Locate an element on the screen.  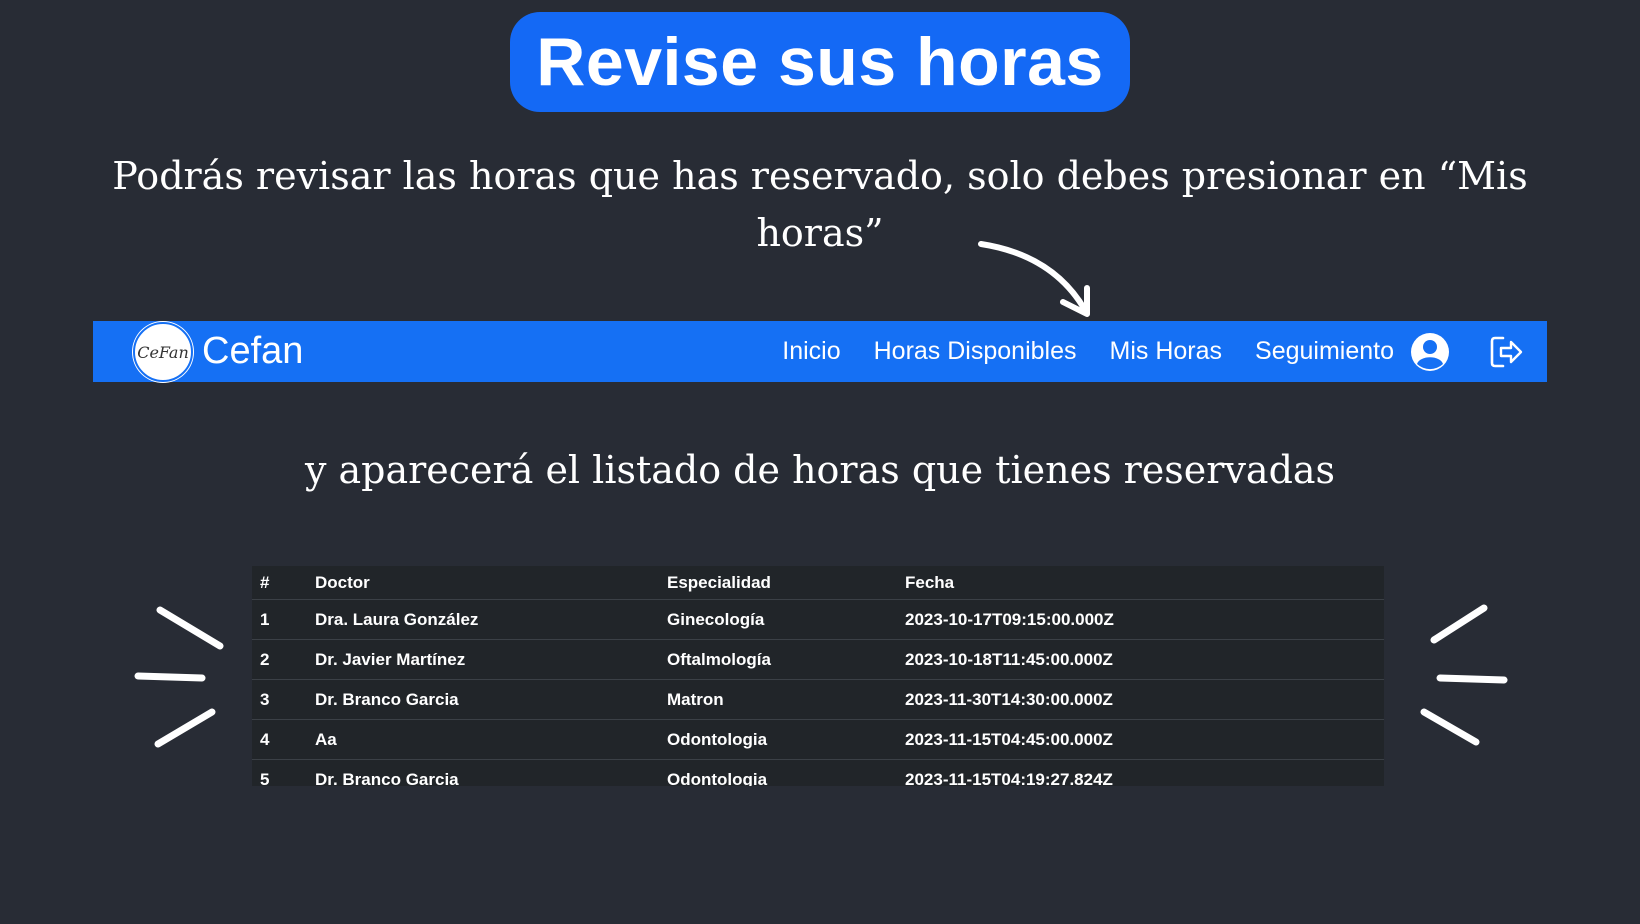
logout-icon is located at coordinates (1507, 352).